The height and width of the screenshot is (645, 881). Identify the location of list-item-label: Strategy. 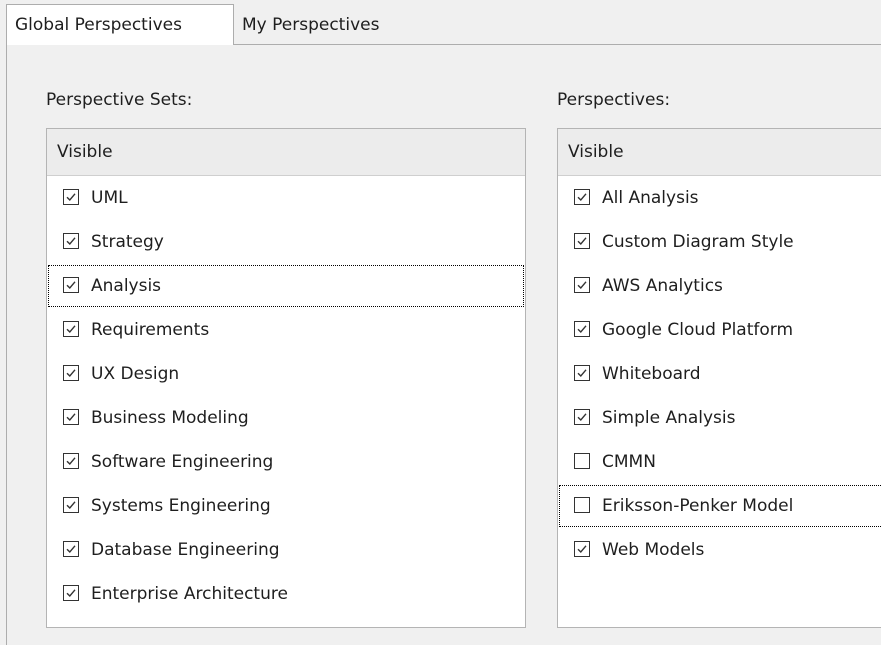
(127, 242).